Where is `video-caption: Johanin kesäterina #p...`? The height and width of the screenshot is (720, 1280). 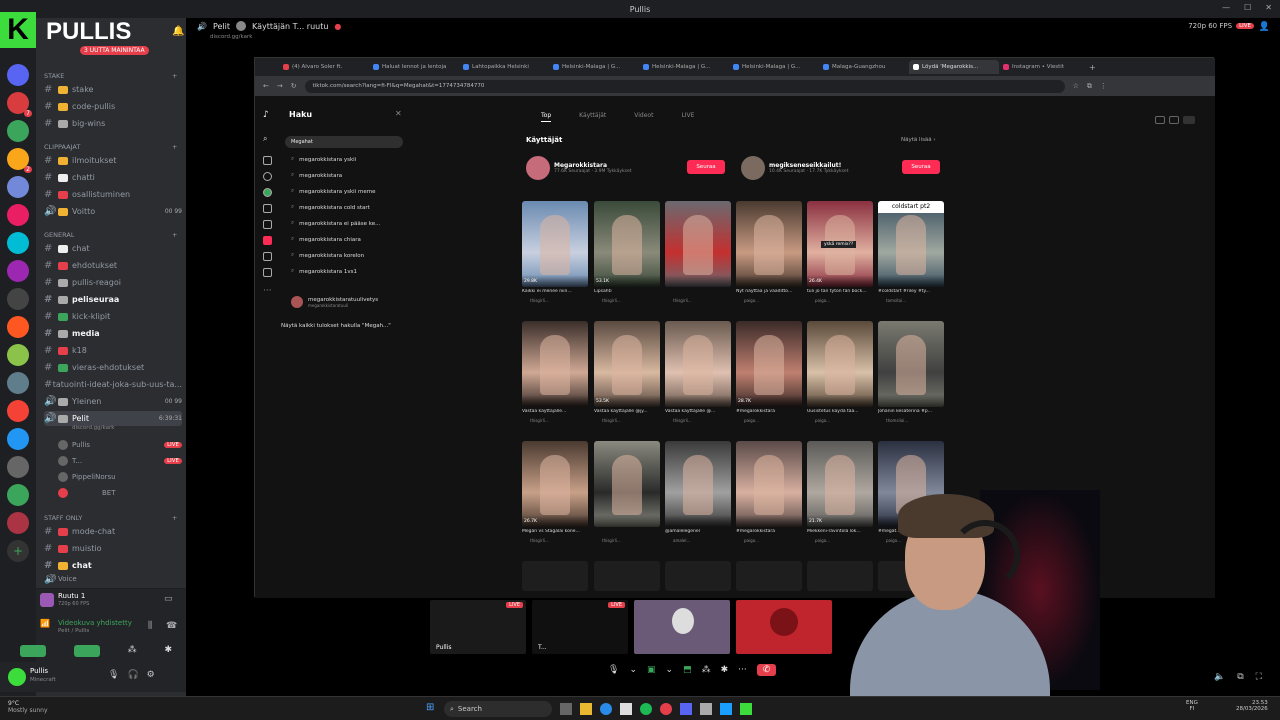 video-caption: Johanin kesäterina #p... is located at coordinates (911, 411).